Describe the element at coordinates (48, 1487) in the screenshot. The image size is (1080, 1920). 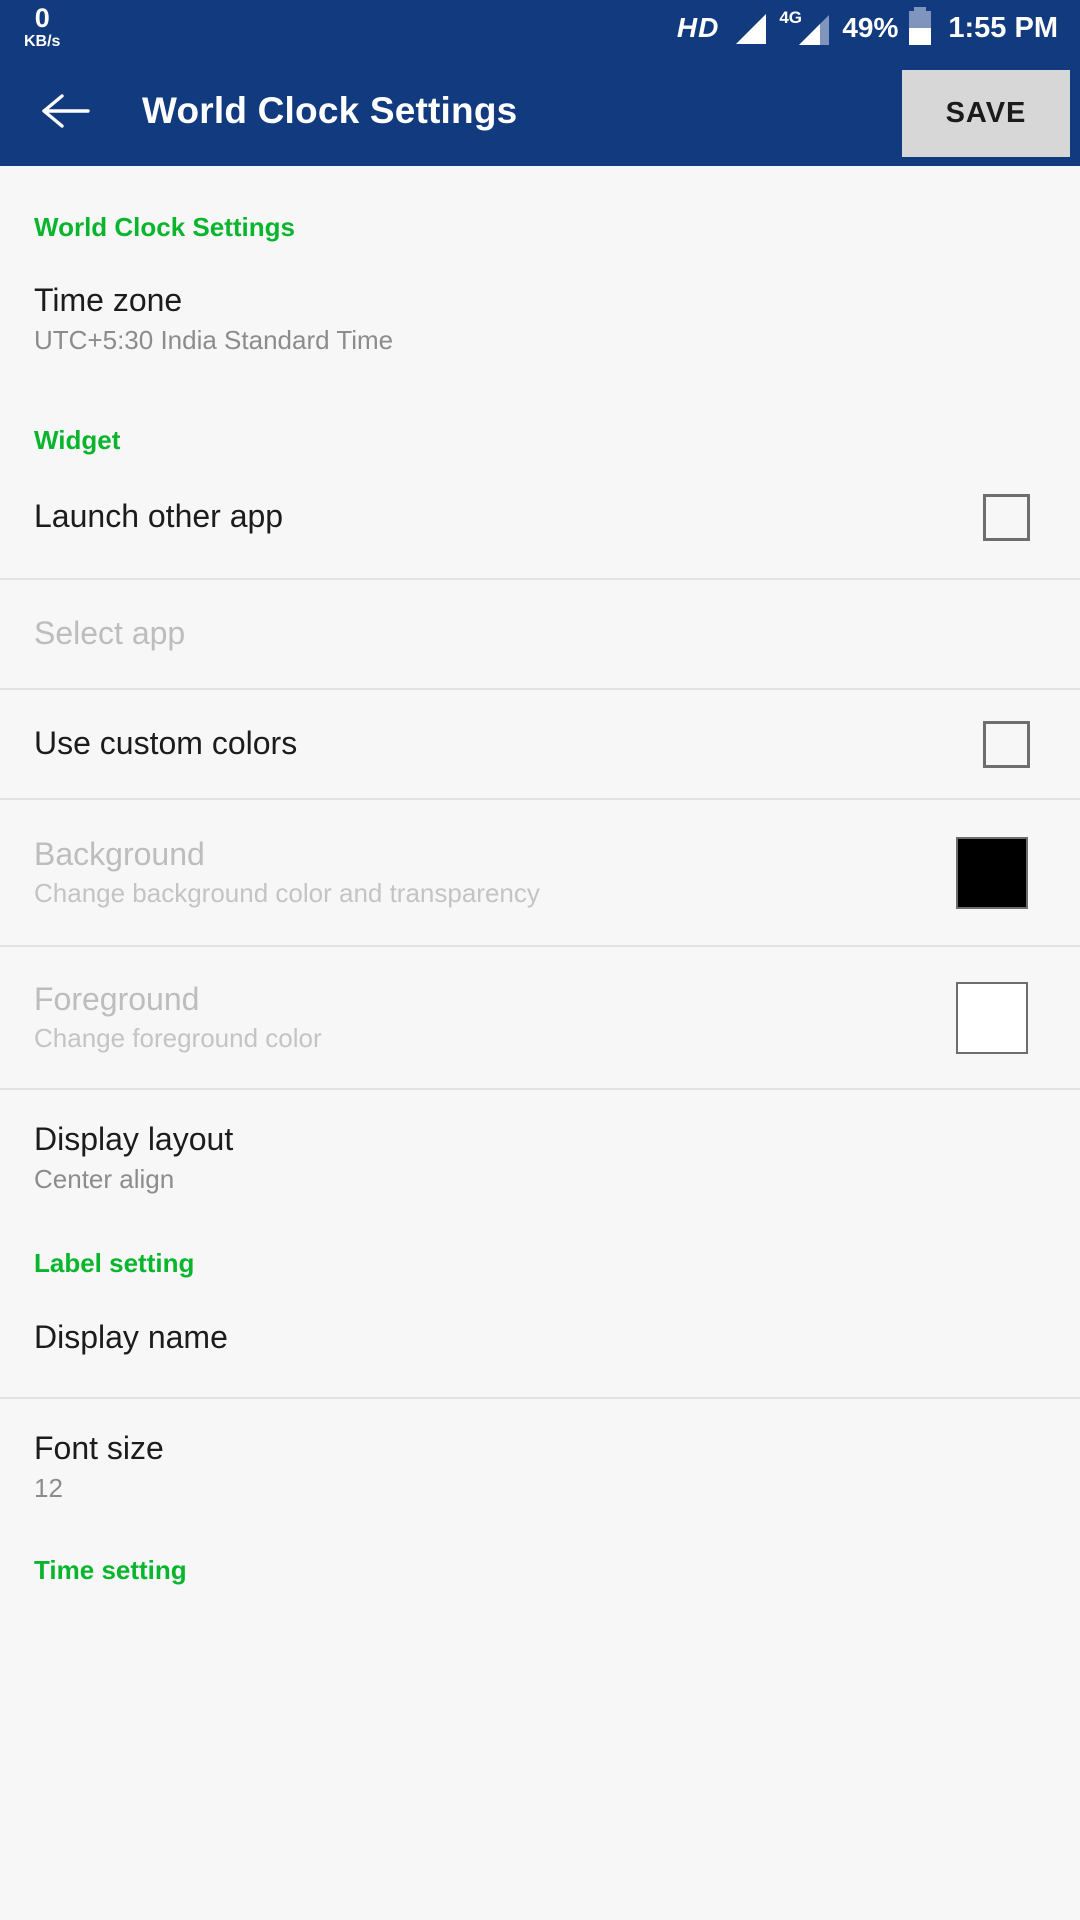
I see `font-size-value: 12` at that location.